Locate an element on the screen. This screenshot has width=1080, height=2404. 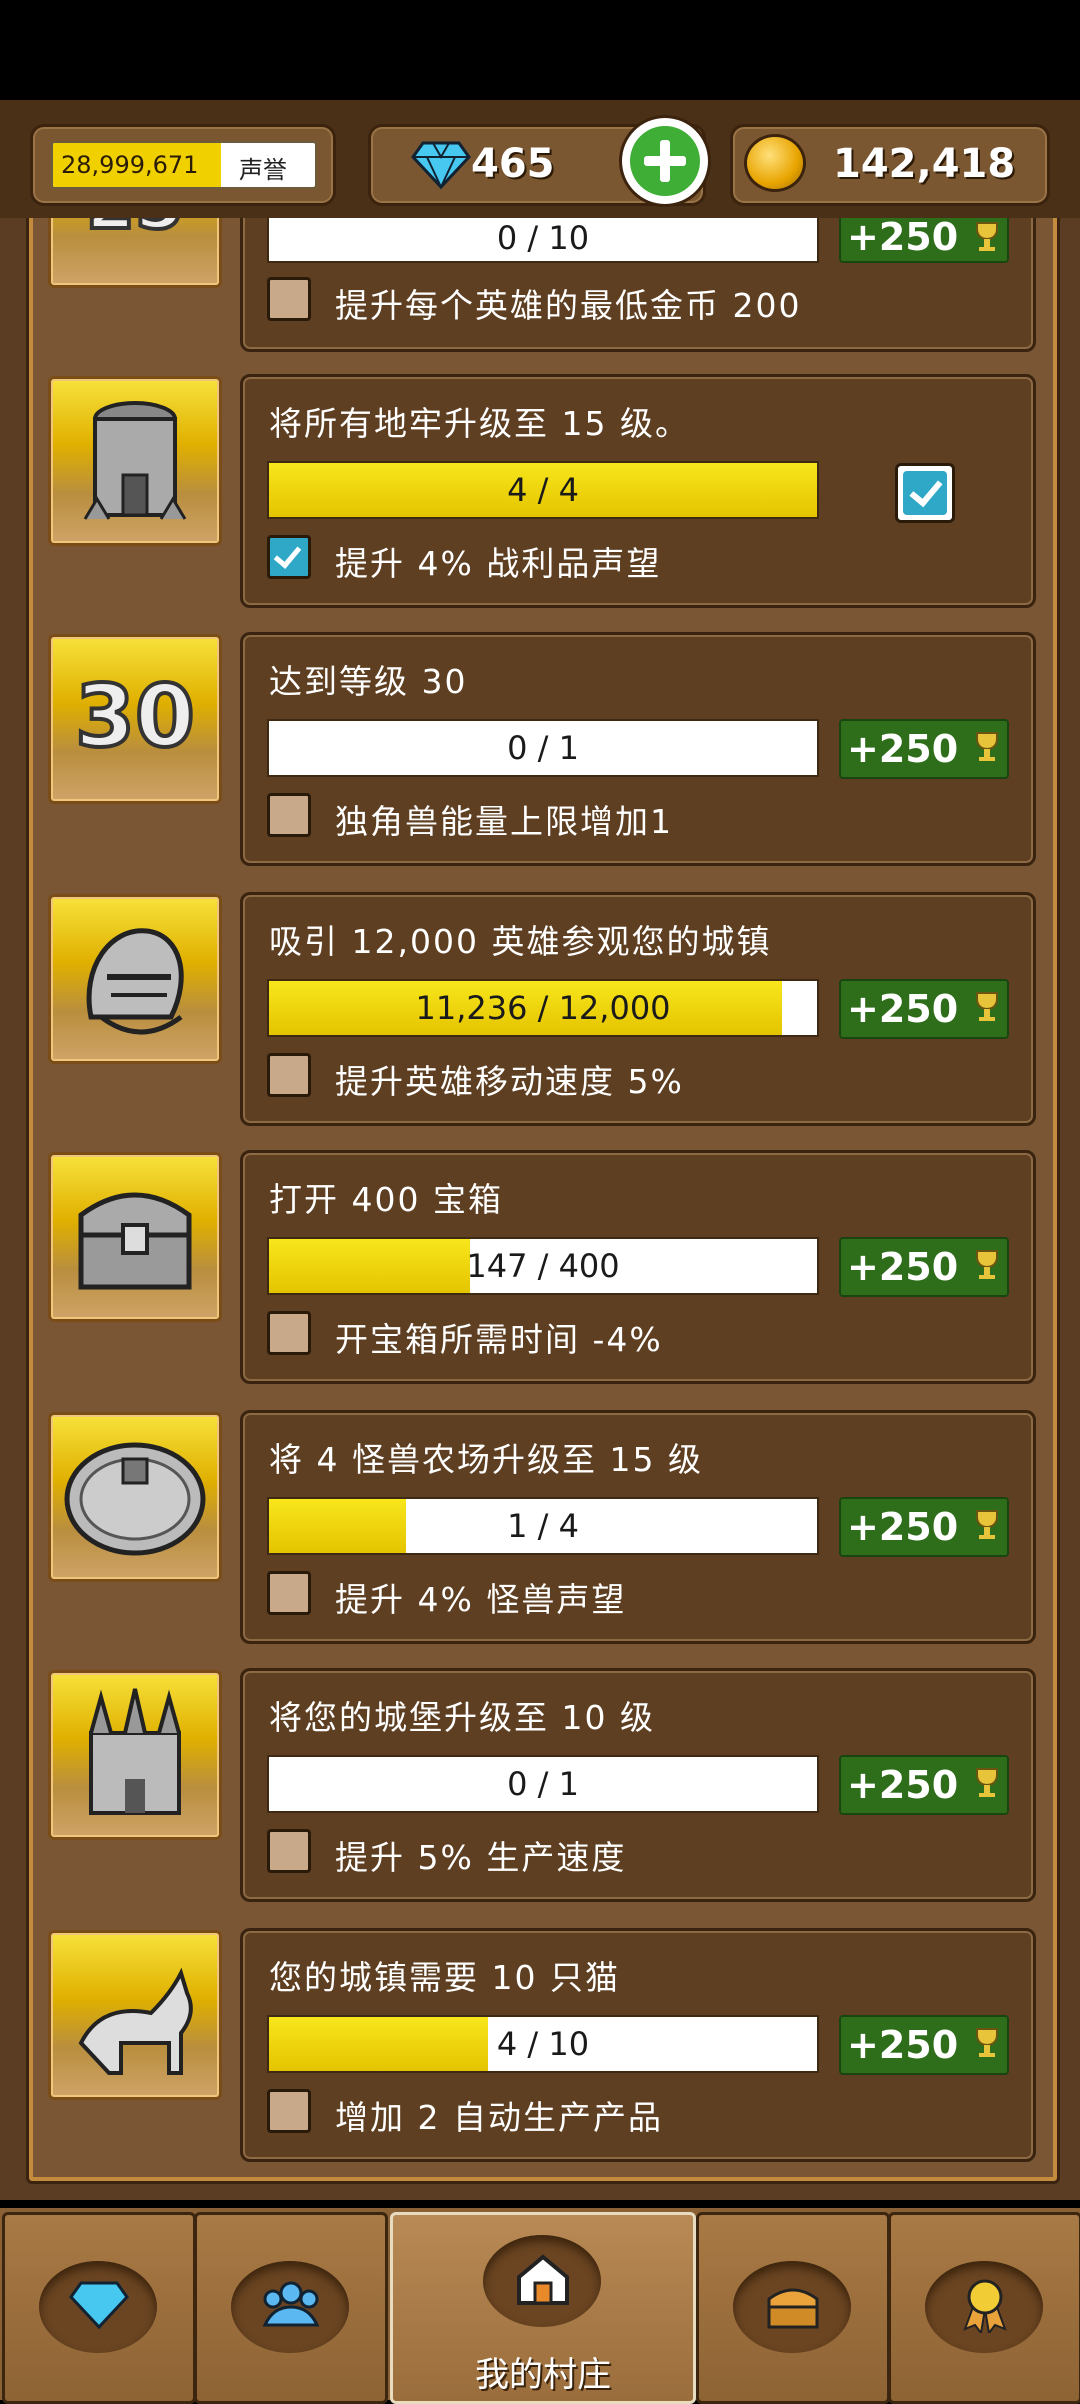
bonus-text: 开宝箱所需时间 -4% is located at coordinates (499, 1339).